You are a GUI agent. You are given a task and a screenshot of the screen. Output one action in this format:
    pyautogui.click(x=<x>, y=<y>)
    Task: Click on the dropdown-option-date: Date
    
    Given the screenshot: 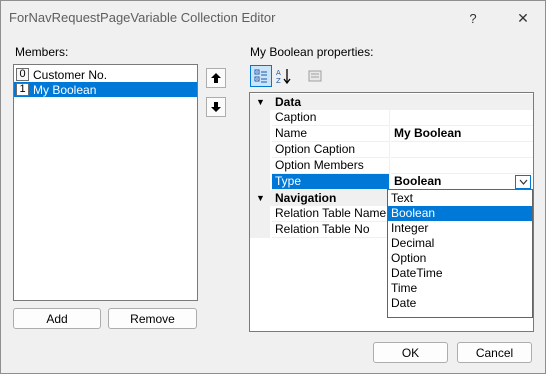 What is the action you would take?
    pyautogui.click(x=460, y=303)
    